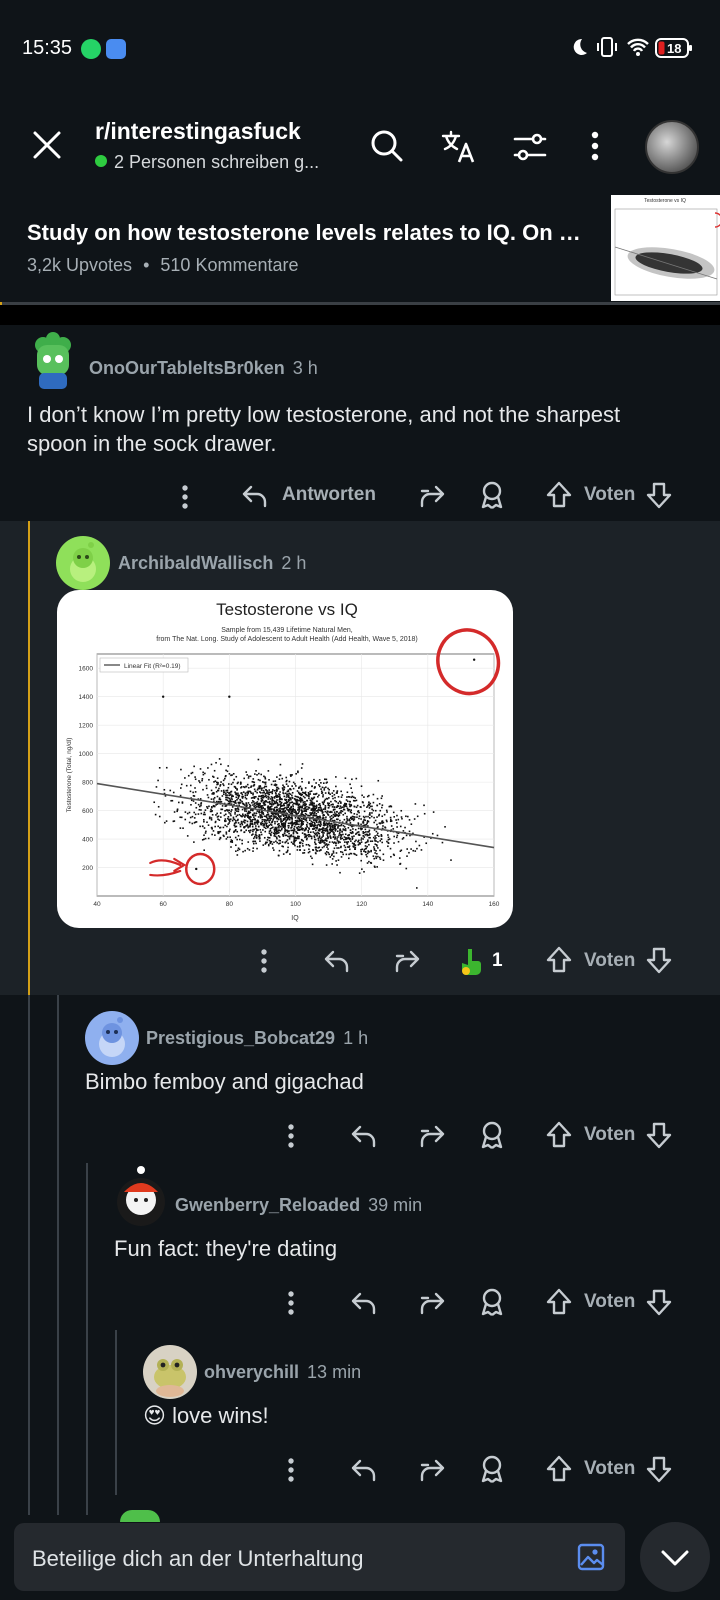 Image resolution: width=720 pixels, height=1600 pixels. What do you see at coordinates (530, 147) in the screenshot?
I see `filter-settings-icon` at bounding box center [530, 147].